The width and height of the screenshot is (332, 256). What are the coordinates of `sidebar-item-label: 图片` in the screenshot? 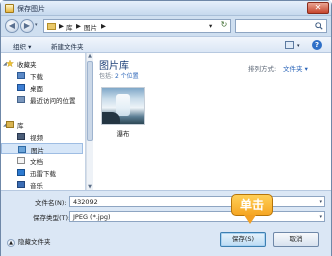 It's located at (37, 151).